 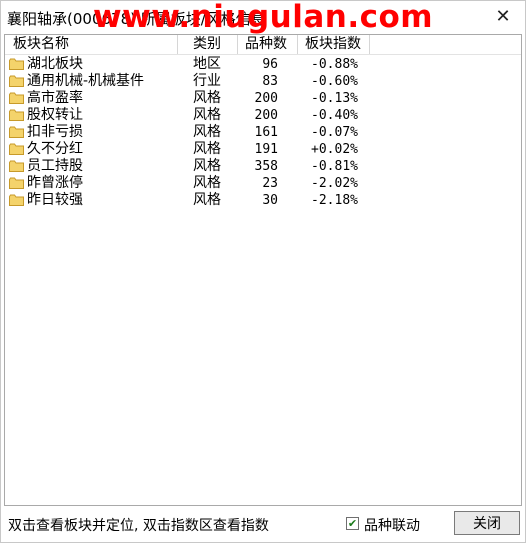 What do you see at coordinates (138, 526) in the screenshot?
I see `status-hint: 双击查看板块并定位, 双击指数区查看指数` at bounding box center [138, 526].